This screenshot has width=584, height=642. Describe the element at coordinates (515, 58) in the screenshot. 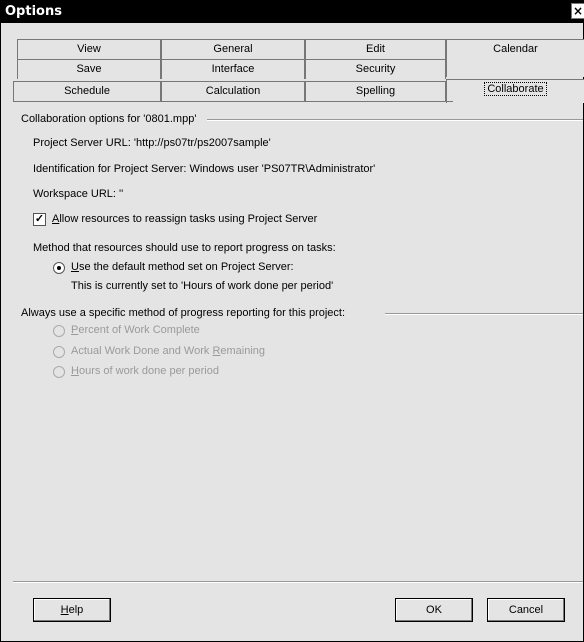

I see `tab-calendar: Calendar` at that location.